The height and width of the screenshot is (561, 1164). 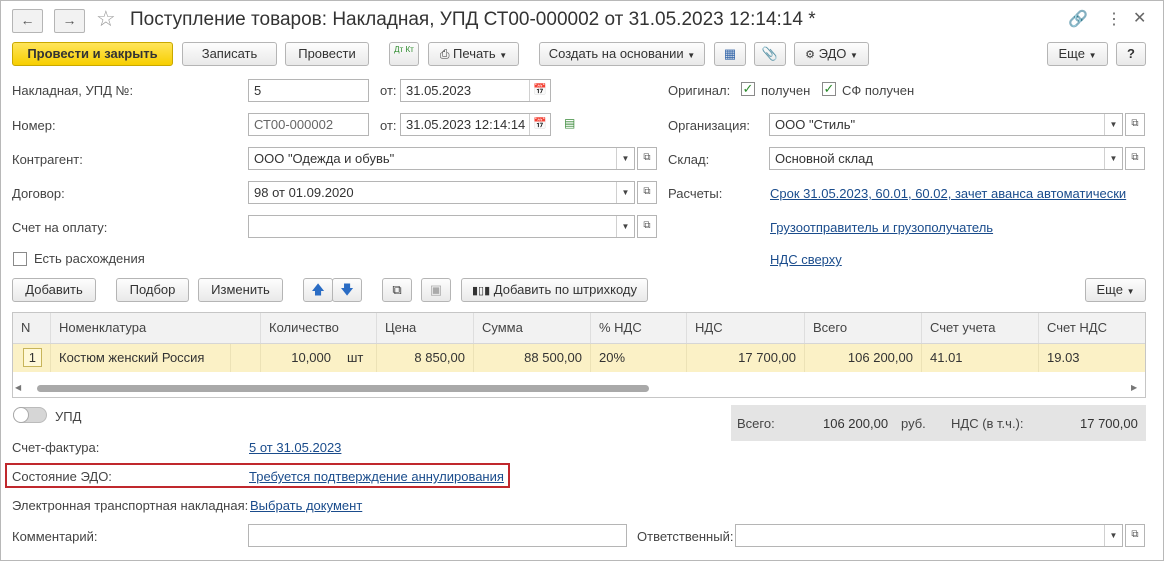 What do you see at coordinates (980, 328) in the screenshot?
I see `column-header-account: Счет учета` at bounding box center [980, 328].